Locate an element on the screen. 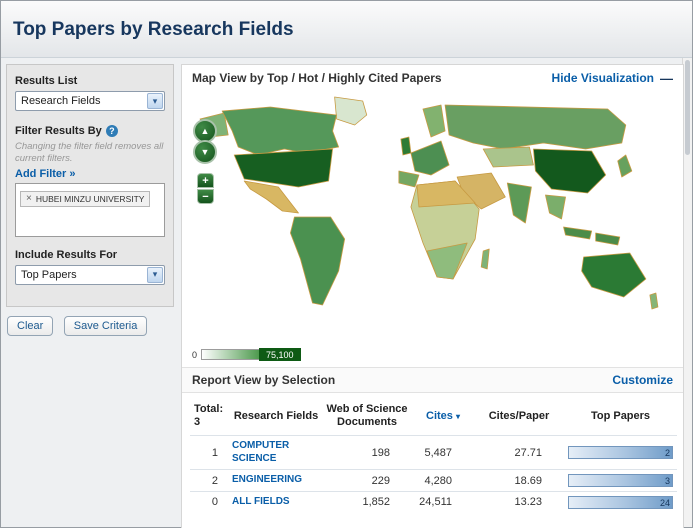  row-cites: 5,487 is located at coordinates (438, 452).